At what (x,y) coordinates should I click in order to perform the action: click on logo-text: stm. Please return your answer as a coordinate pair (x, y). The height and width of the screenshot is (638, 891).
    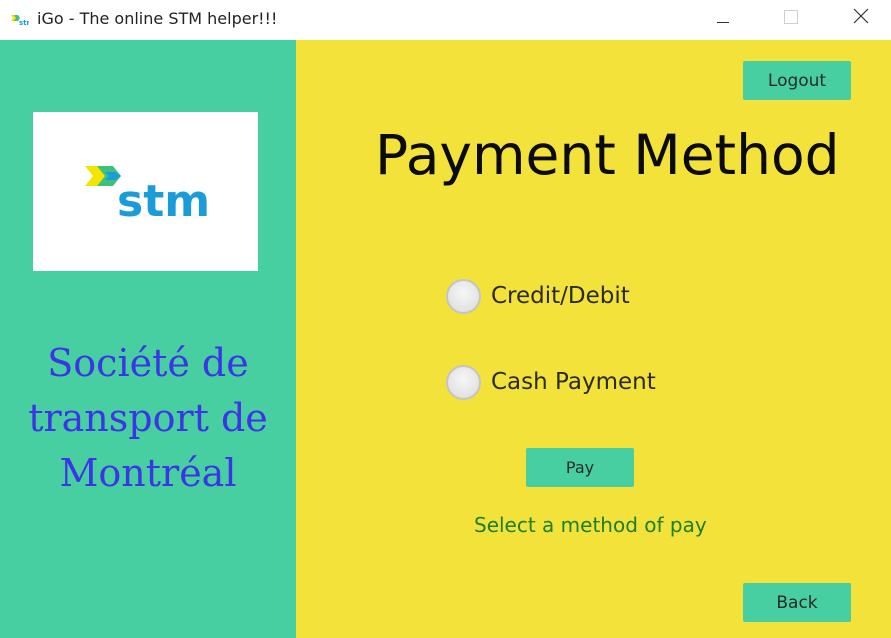
    Looking at the image, I should click on (163, 198).